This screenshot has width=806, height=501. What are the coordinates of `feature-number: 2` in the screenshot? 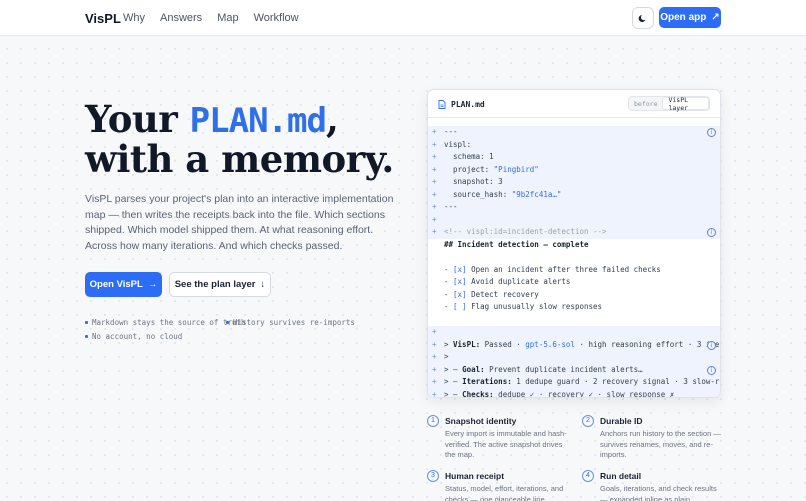 It's located at (588, 421).